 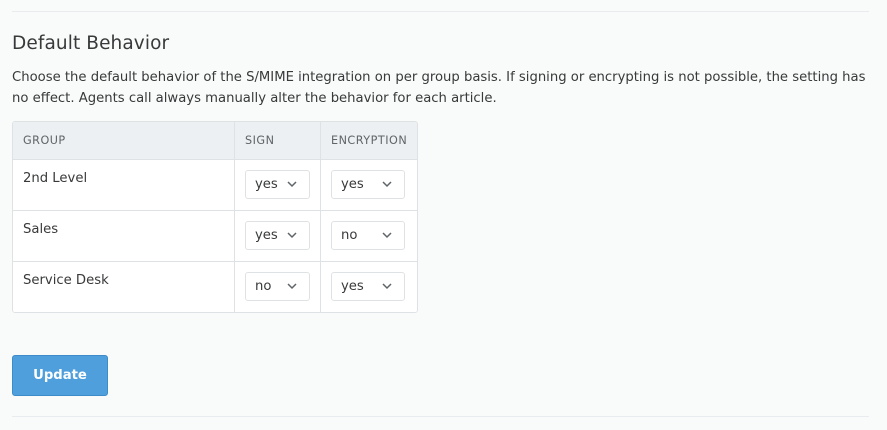 What do you see at coordinates (60, 375) in the screenshot?
I see `update-button: Update` at bounding box center [60, 375].